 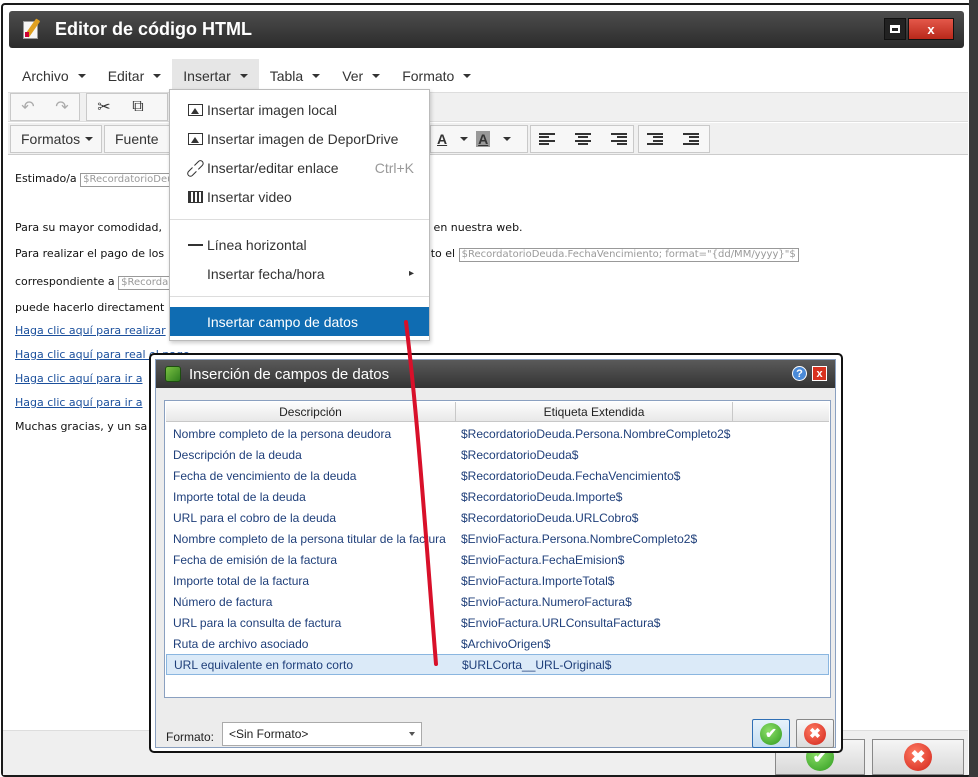 What do you see at coordinates (655, 139) in the screenshot?
I see `outdent-icon` at bounding box center [655, 139].